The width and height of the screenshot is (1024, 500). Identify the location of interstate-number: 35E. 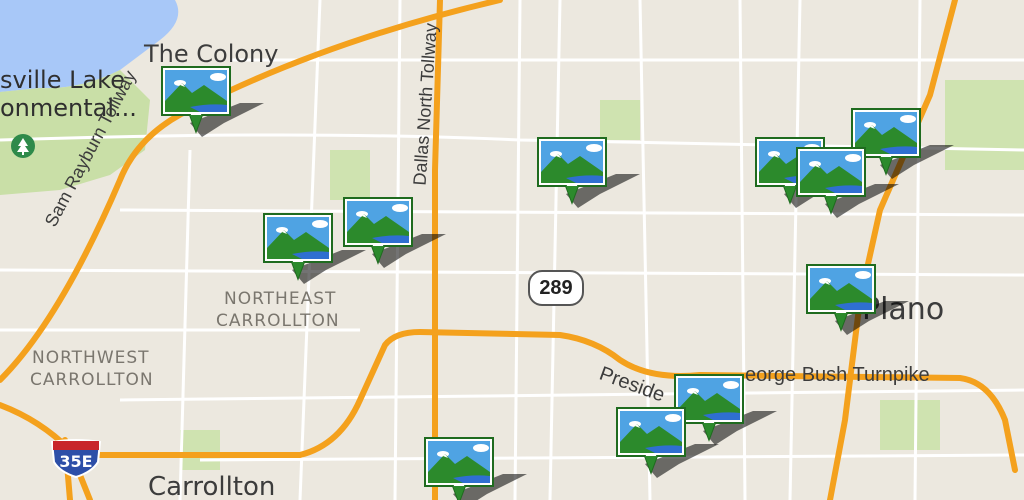
(76, 461).